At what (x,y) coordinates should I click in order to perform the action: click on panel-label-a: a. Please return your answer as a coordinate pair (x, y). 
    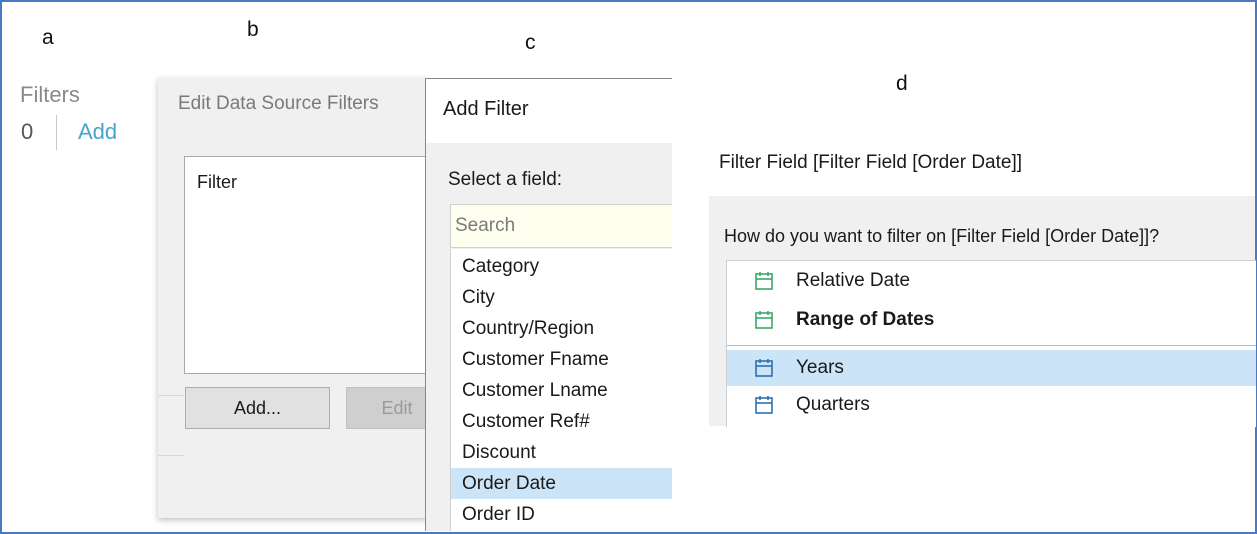
    Looking at the image, I should click on (48, 37).